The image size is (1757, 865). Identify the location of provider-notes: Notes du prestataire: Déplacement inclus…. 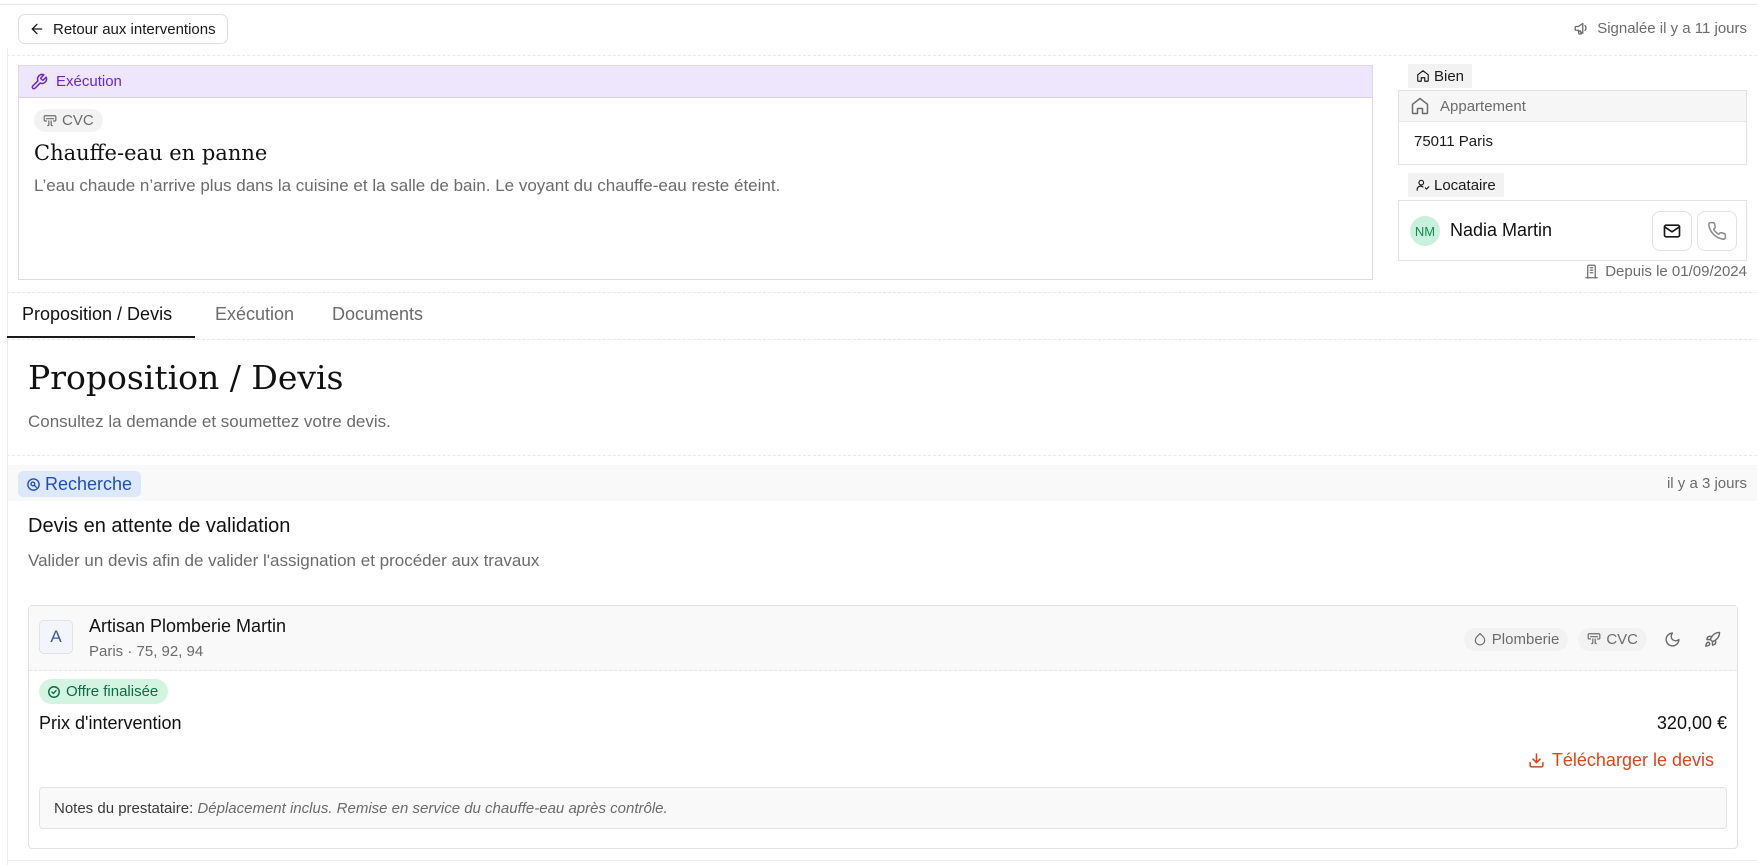
(883, 808).